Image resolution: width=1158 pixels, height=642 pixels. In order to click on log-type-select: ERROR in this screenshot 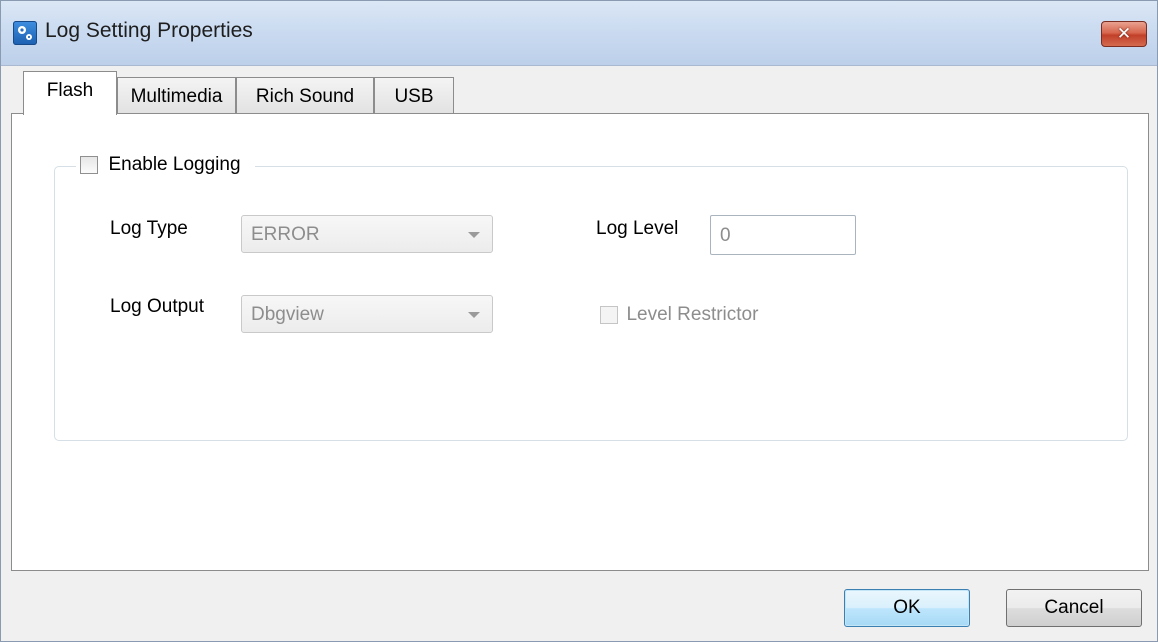, I will do `click(367, 234)`.